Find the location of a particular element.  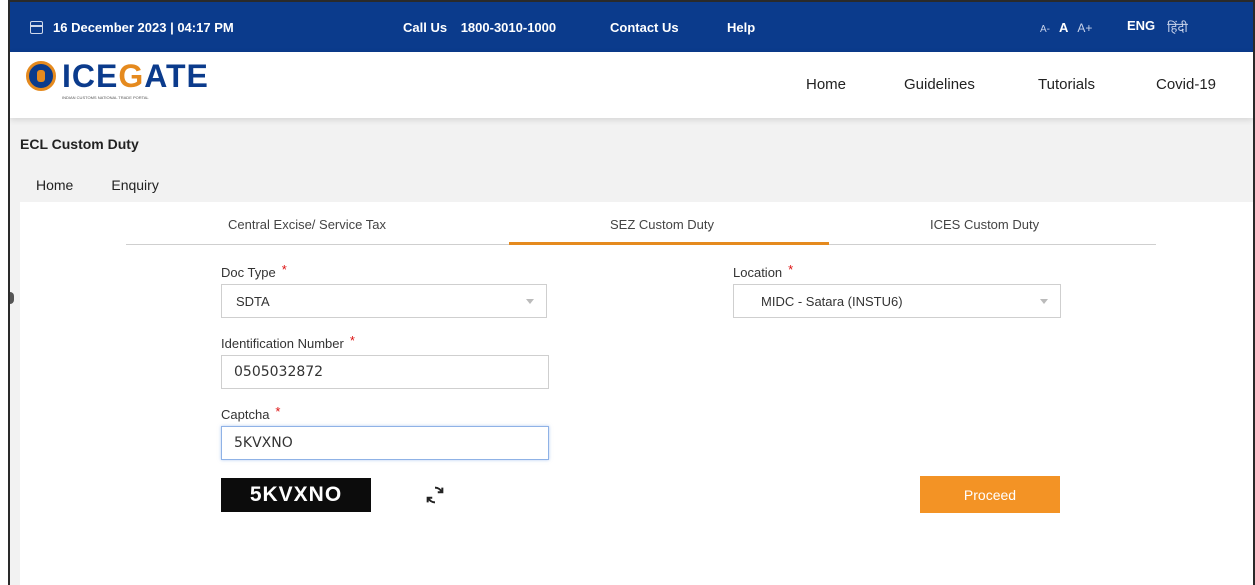

date-text: 16 December 2023 | 04:17 PM is located at coordinates (143, 27).